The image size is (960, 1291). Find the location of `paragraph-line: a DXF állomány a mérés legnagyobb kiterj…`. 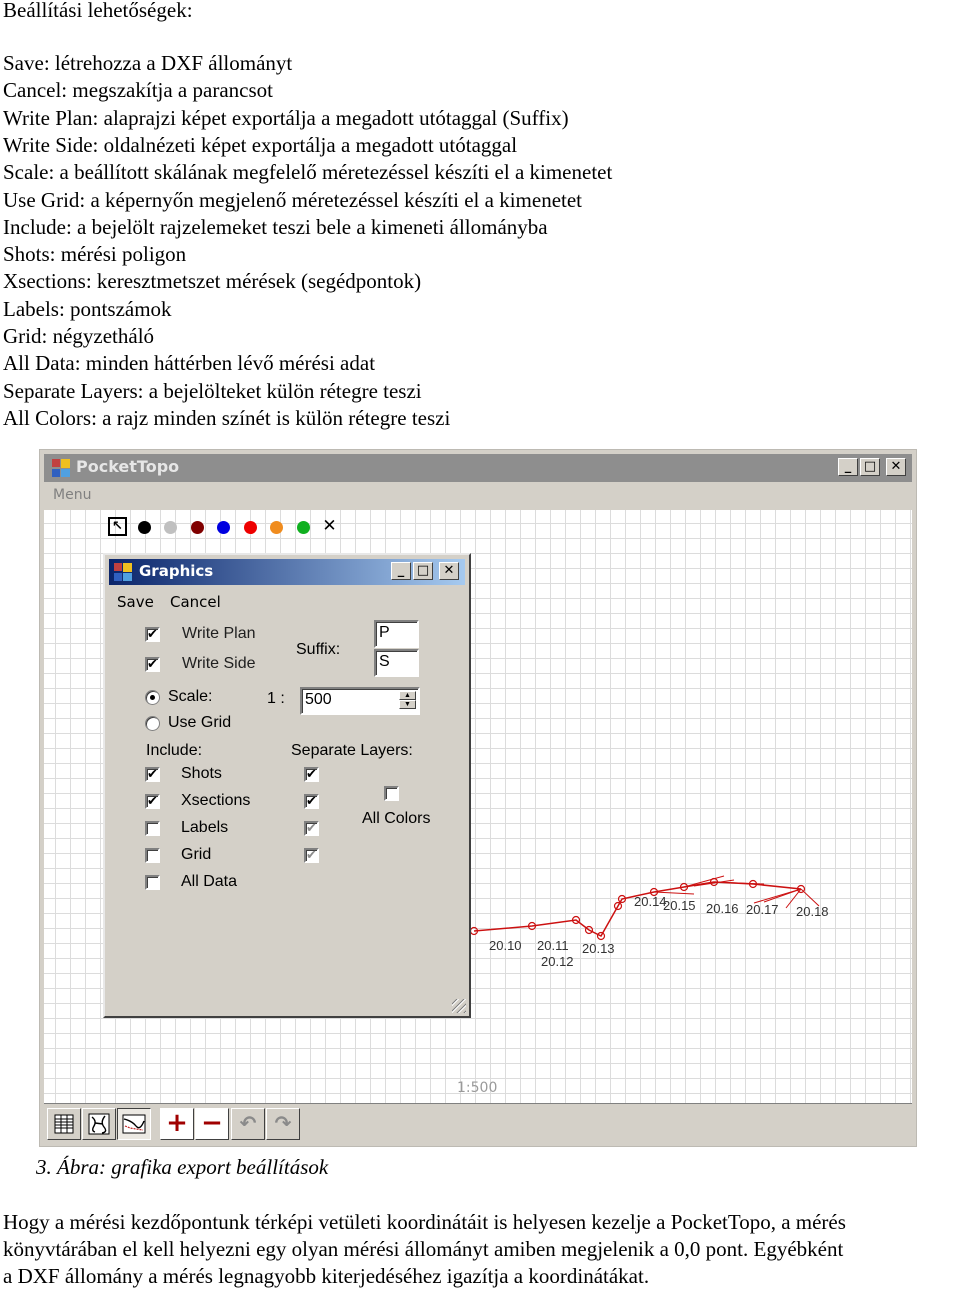

paragraph-line: a DXF állomány a mérés legnagyobb kiterj… is located at coordinates (326, 1276).